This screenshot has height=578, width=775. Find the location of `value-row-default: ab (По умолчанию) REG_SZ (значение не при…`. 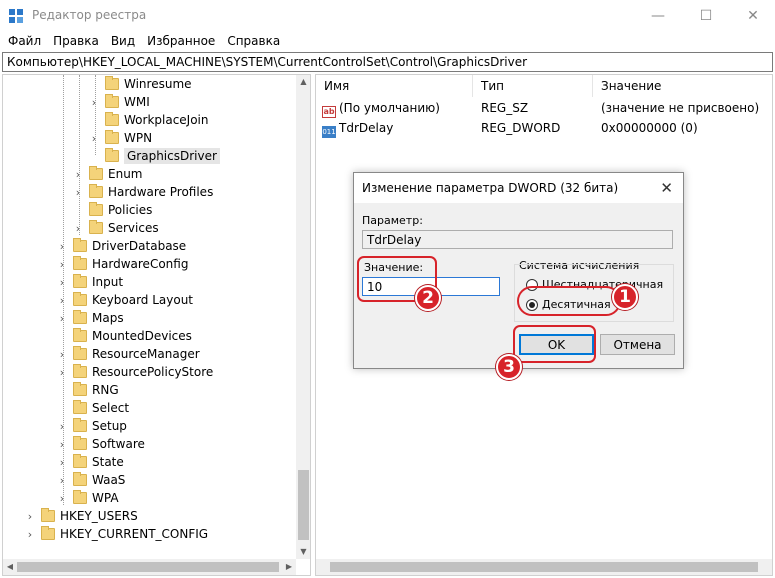

value-row-default: ab (По умолчанию) REG_SZ (значение не при… is located at coordinates (544, 108).